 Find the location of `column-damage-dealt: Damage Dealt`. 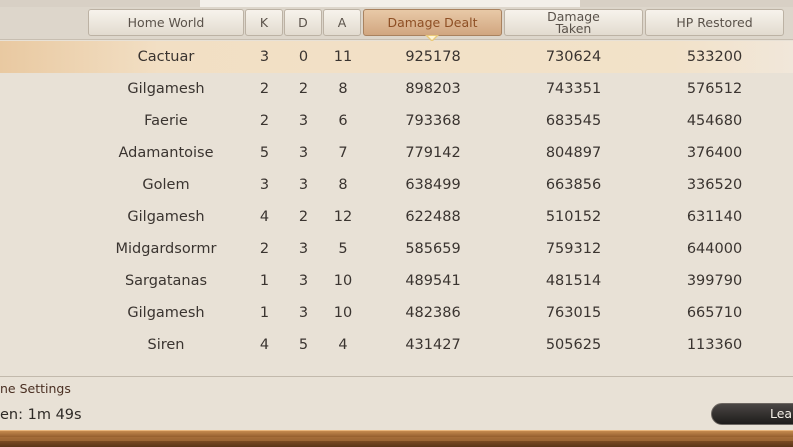

column-damage-dealt: Damage Dealt is located at coordinates (432, 22).